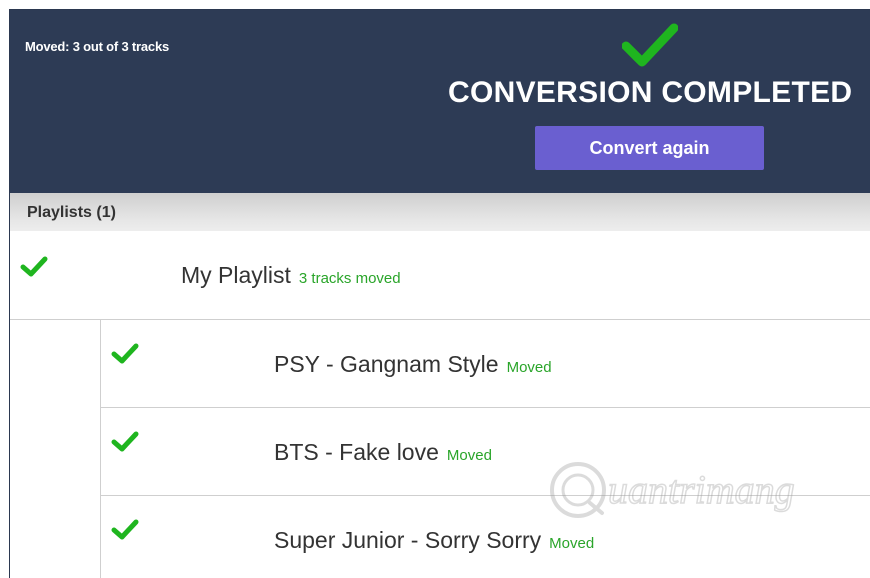 Image resolution: width=870 pixels, height=578 pixels. Describe the element at coordinates (650, 92) in the screenshot. I see `conversion-title: CONVERSION COMPLETED` at that location.